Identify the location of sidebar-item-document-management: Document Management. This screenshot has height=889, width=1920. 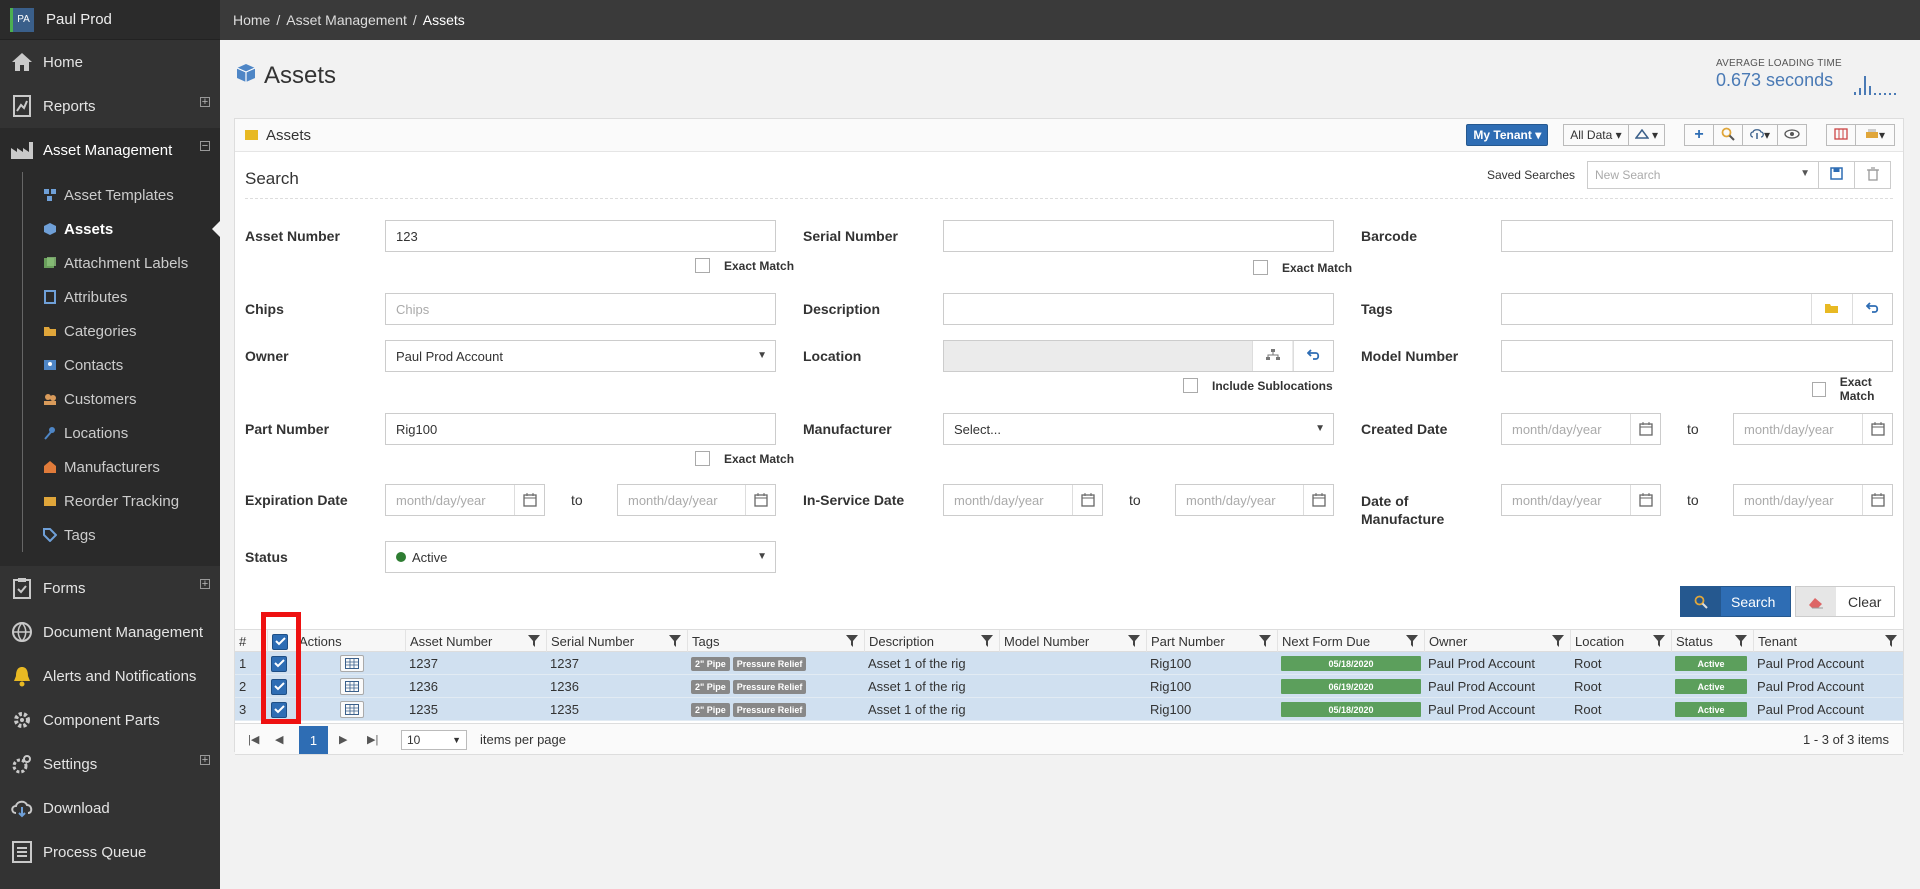
(110, 632).